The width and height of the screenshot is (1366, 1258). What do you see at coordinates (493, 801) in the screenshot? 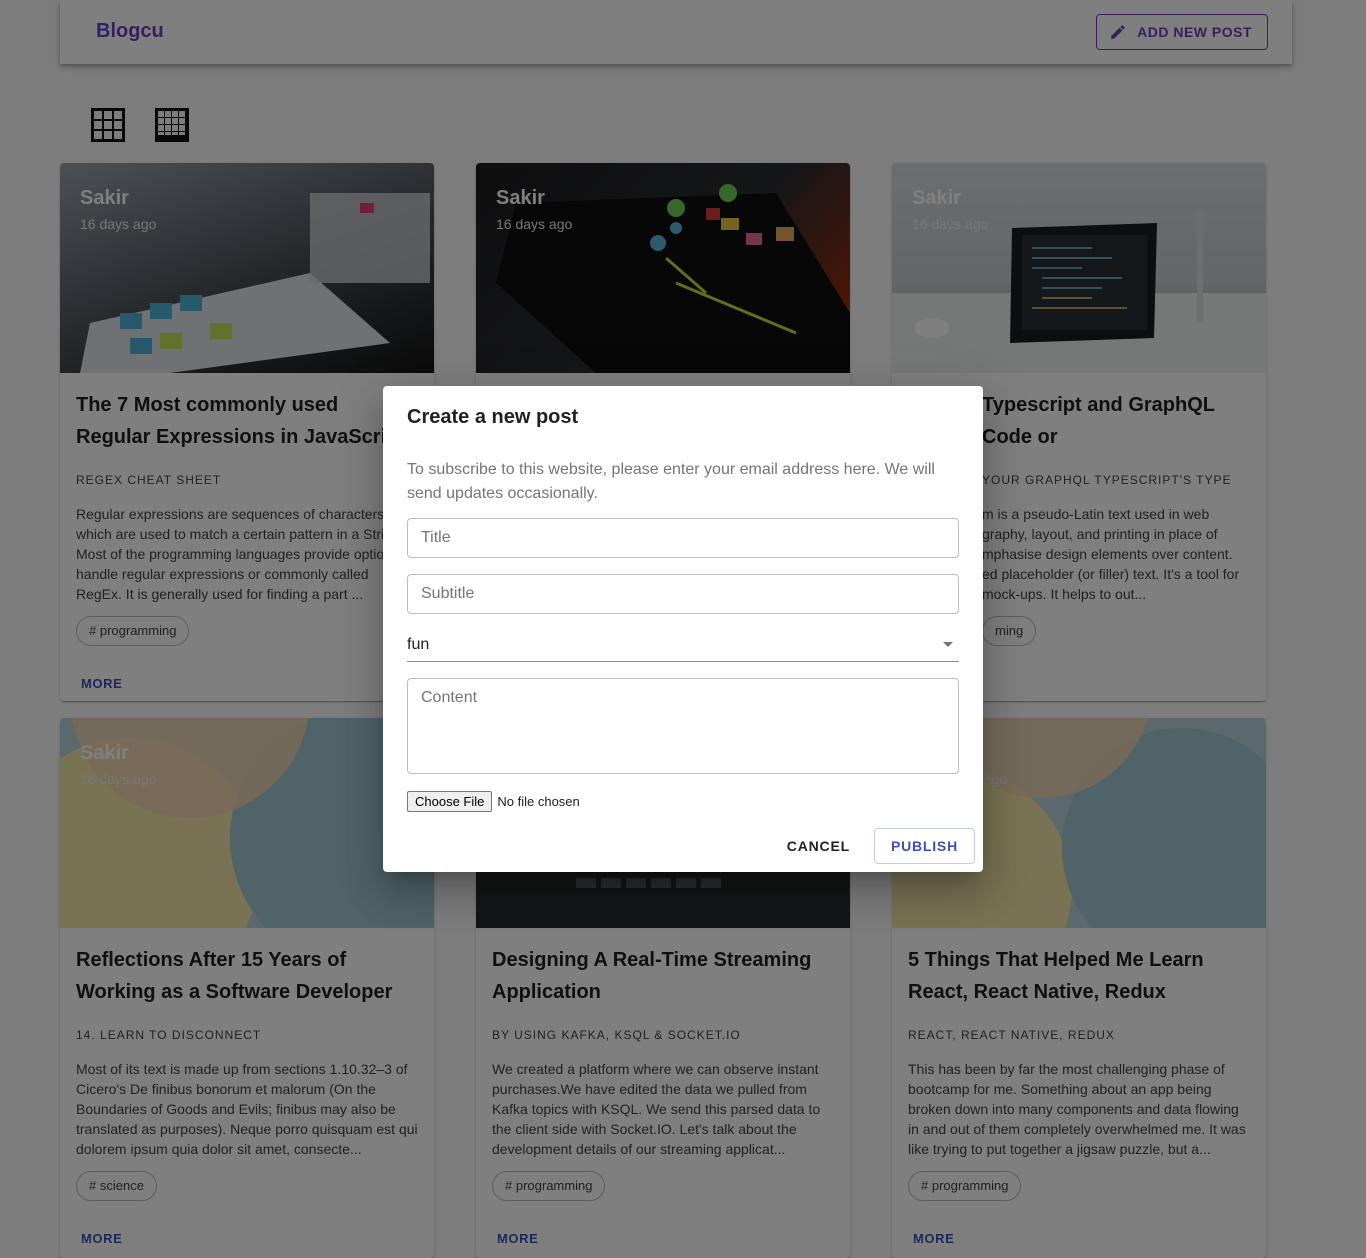
I see `file-upload: Choose File No file chosen` at bounding box center [493, 801].